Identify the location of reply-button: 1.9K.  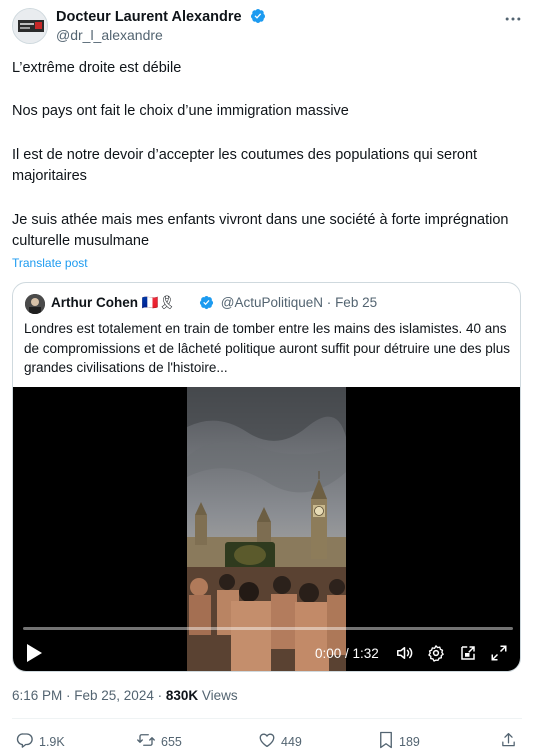
(40, 741).